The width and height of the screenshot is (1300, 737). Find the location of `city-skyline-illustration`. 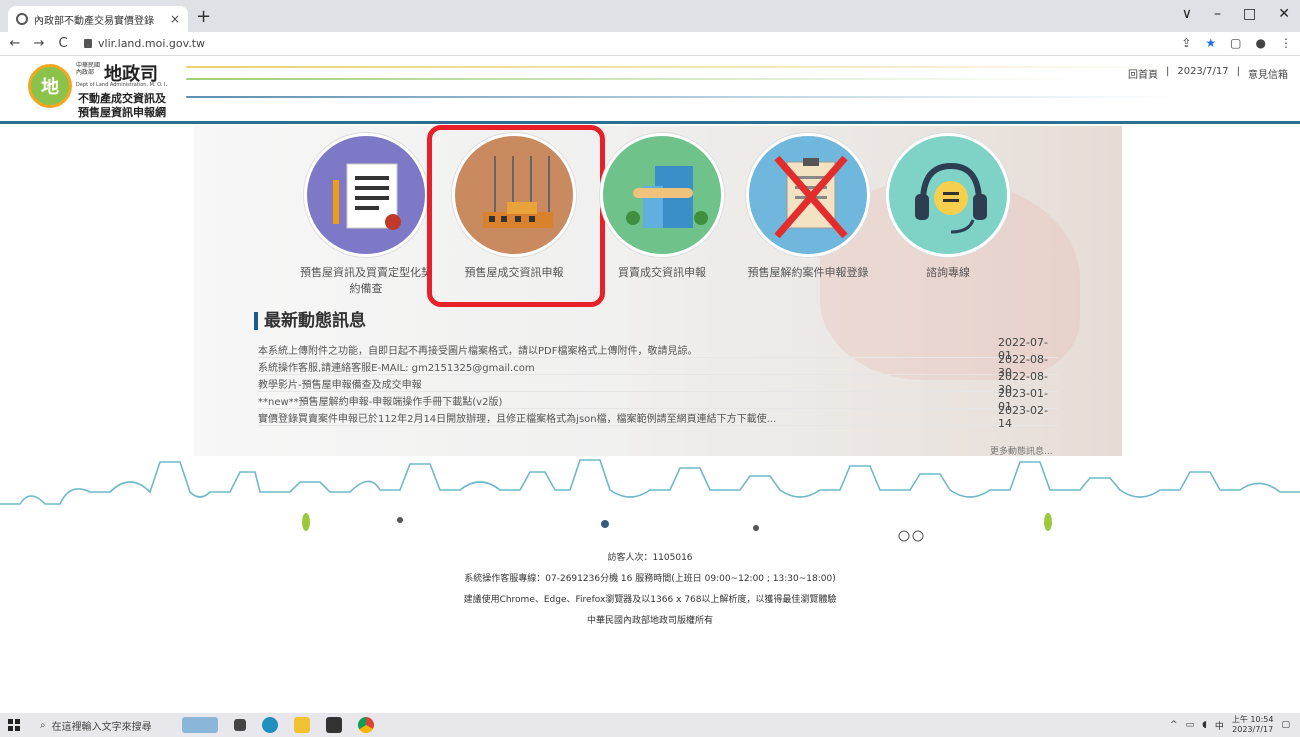

city-skyline-illustration is located at coordinates (650, 500).